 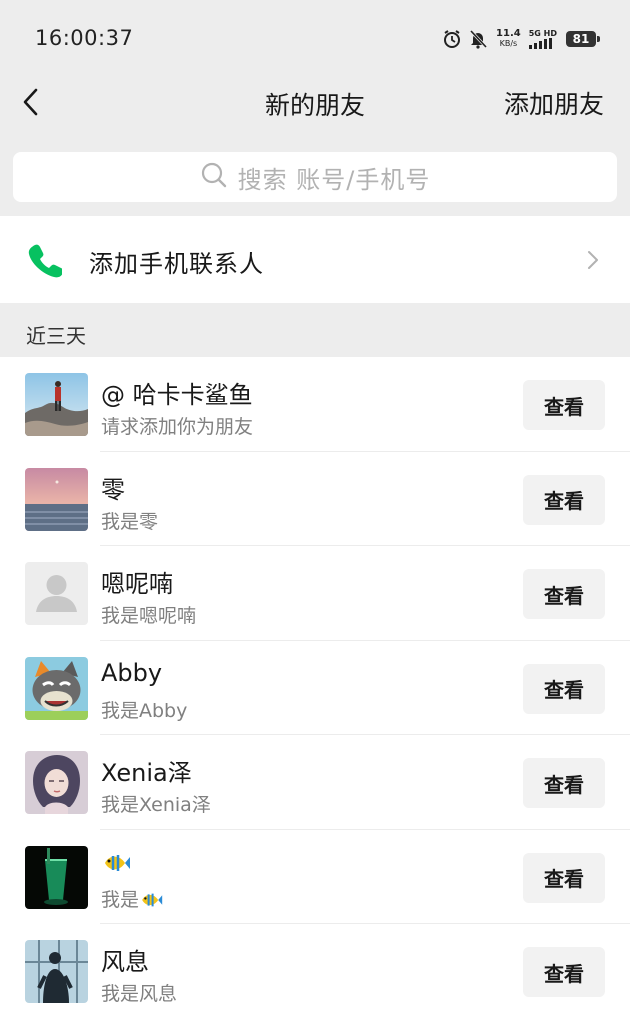 I want to click on search-icon, so click(x=214, y=177).